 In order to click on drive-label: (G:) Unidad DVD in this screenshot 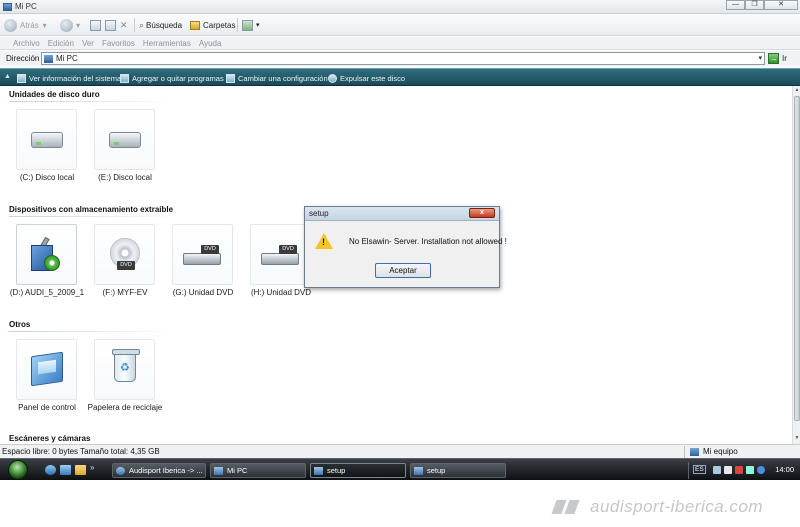, I will do `click(203, 292)`.